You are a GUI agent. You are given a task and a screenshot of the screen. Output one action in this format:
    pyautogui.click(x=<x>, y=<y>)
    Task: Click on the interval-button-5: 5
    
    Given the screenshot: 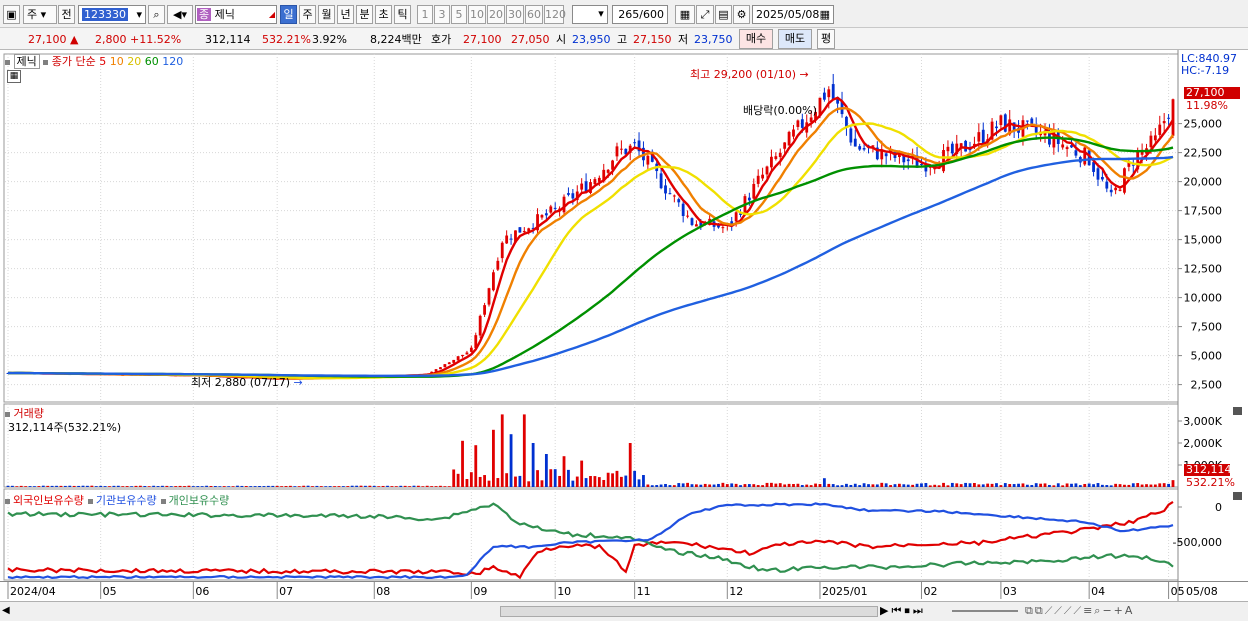 What is the action you would take?
    pyautogui.click(x=459, y=14)
    